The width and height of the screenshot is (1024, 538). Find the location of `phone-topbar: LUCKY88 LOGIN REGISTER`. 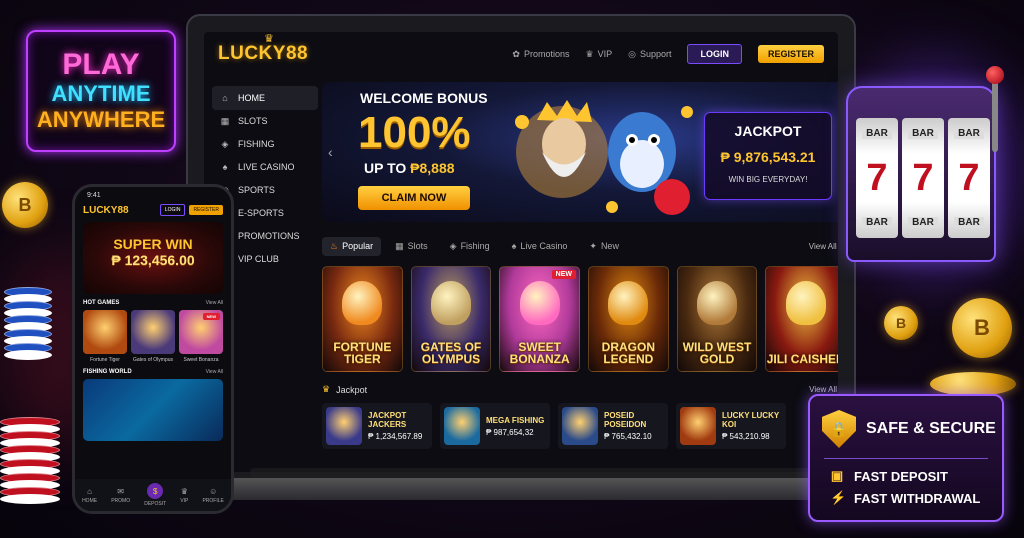

phone-topbar: LUCKY88 LOGIN REGISTER is located at coordinates (153, 210).